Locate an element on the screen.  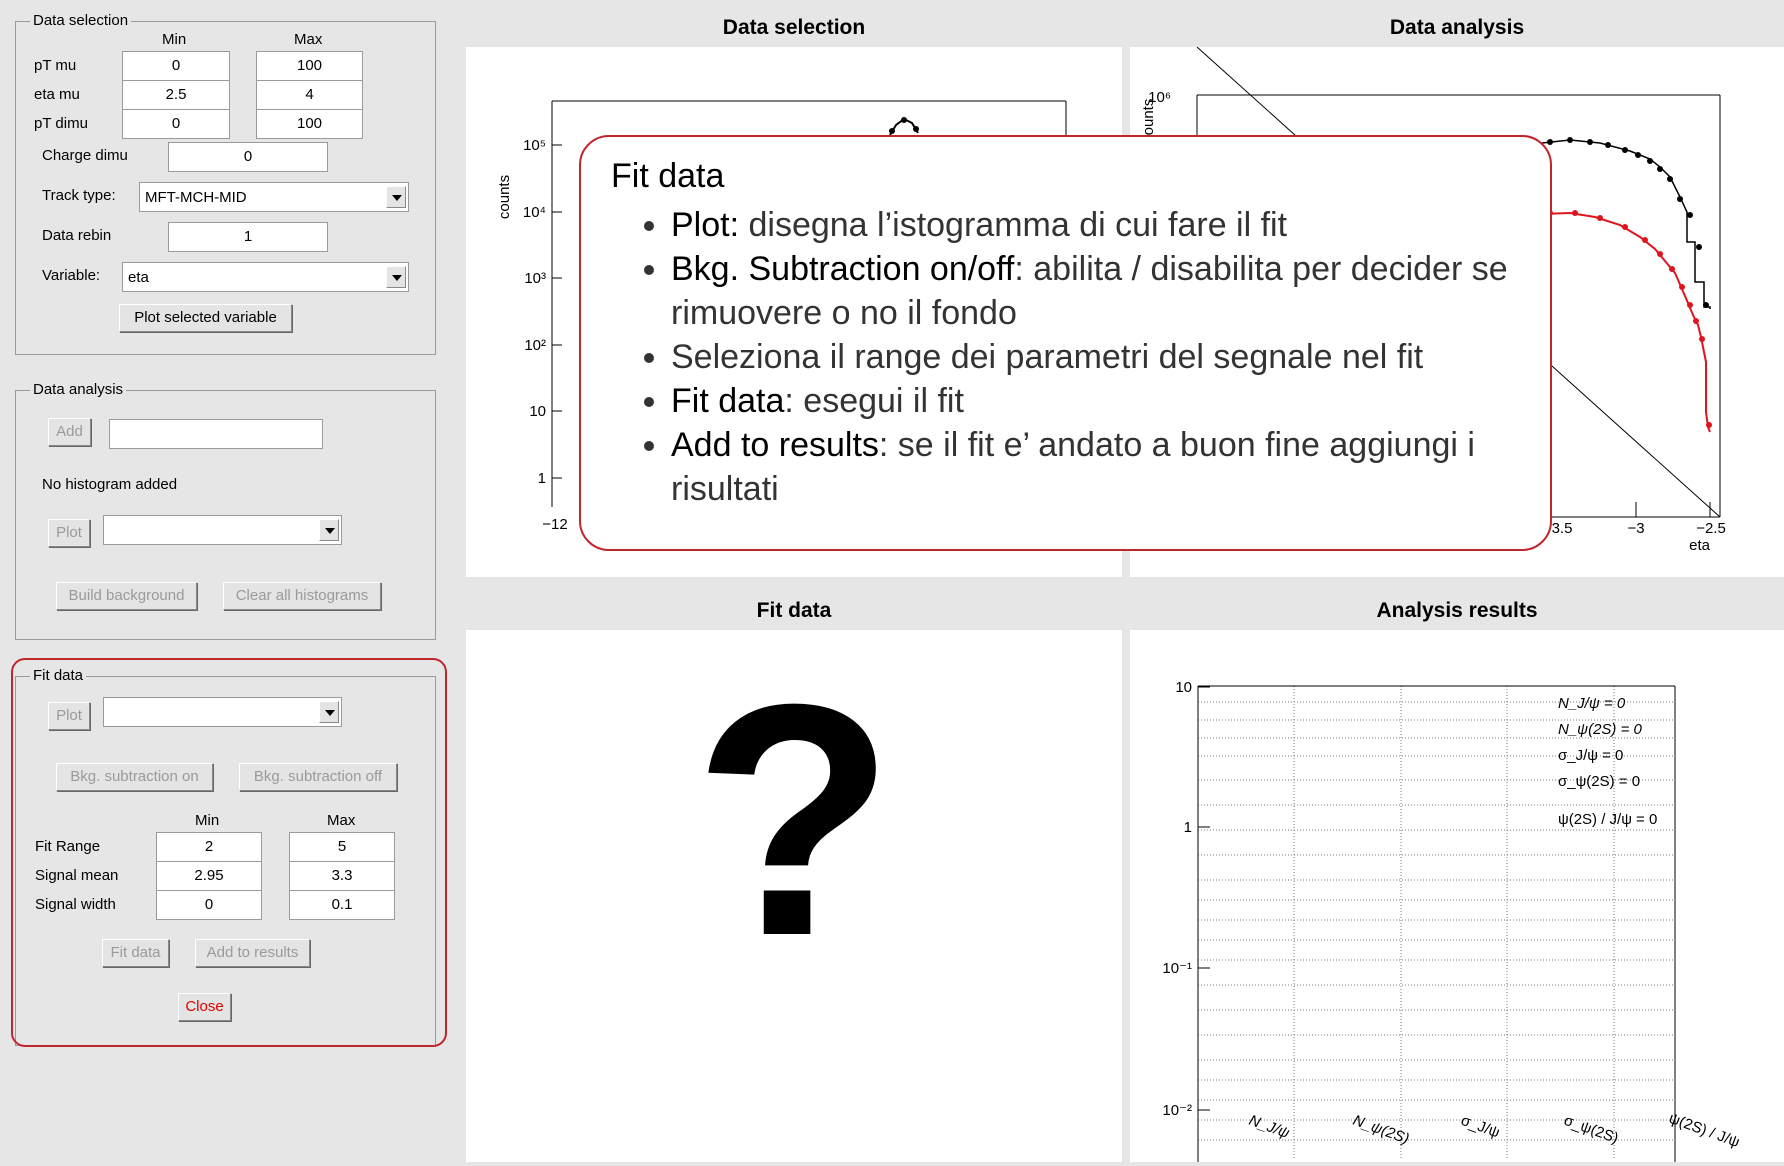
results-ytick: 10⁻¹ is located at coordinates (1177, 968).